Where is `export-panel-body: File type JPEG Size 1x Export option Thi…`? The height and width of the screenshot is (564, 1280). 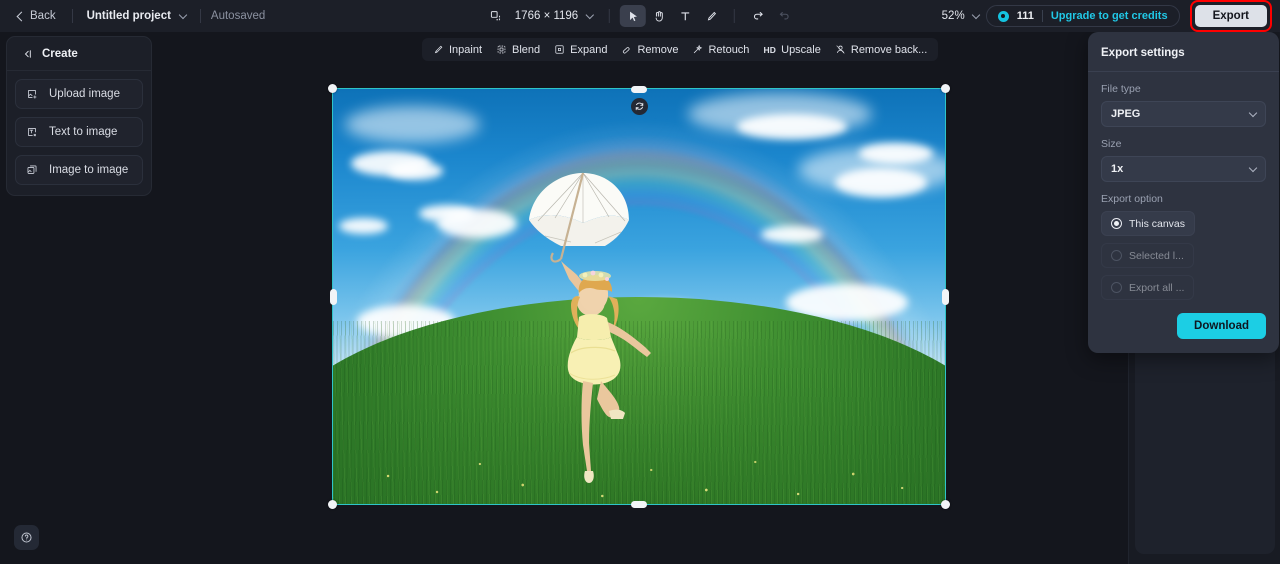 export-panel-body: File type JPEG Size 1x Export option Thi… is located at coordinates (1183, 212).